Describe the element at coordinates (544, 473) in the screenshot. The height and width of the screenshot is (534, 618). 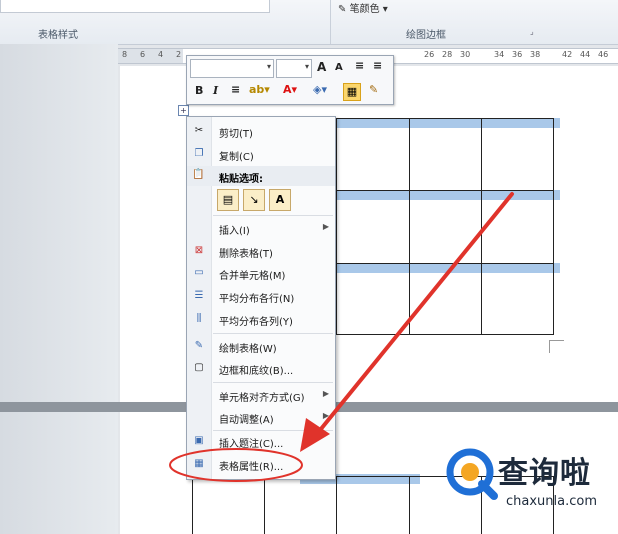
I see `watermark-brand: 查询啦` at that location.